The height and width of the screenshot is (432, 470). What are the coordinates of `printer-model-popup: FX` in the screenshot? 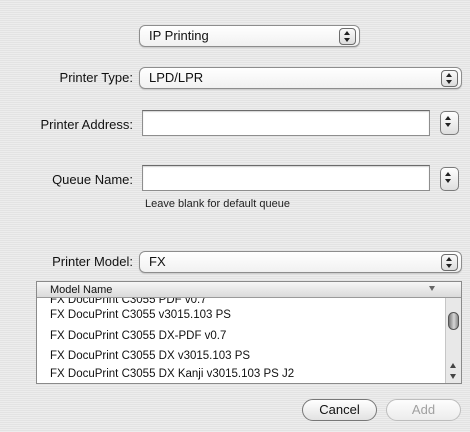 It's located at (300, 262).